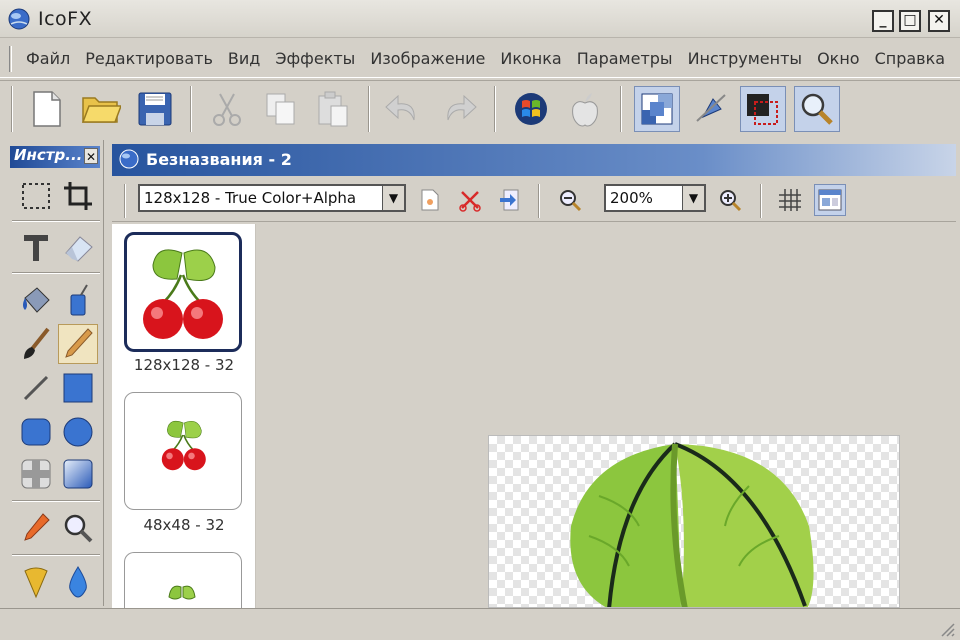 This screenshot has height=640, width=960. I want to click on smudge-tool, so click(36, 582).